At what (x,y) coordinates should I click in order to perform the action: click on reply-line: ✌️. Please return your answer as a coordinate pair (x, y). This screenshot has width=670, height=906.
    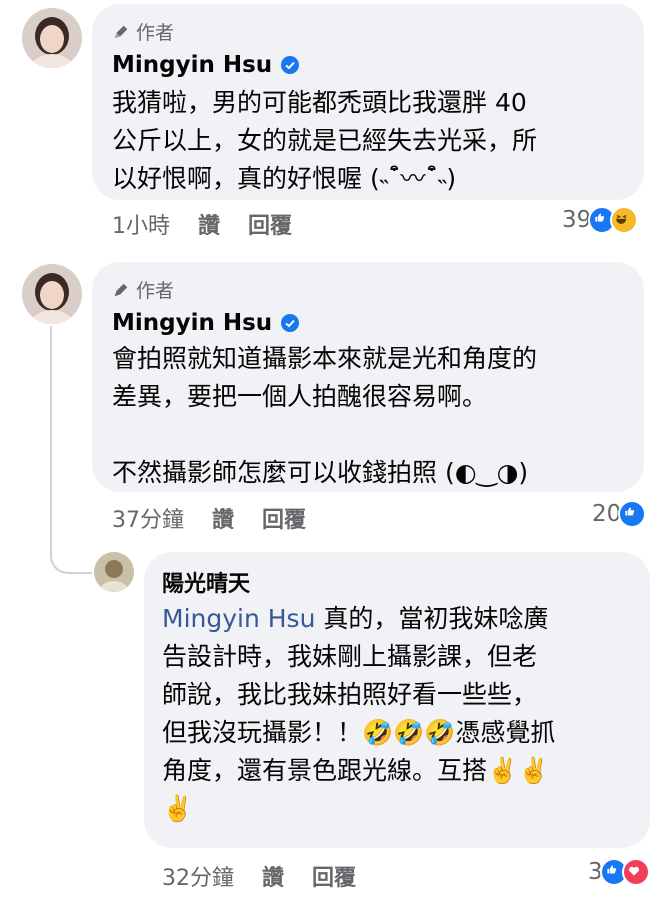
    Looking at the image, I should click on (178, 808).